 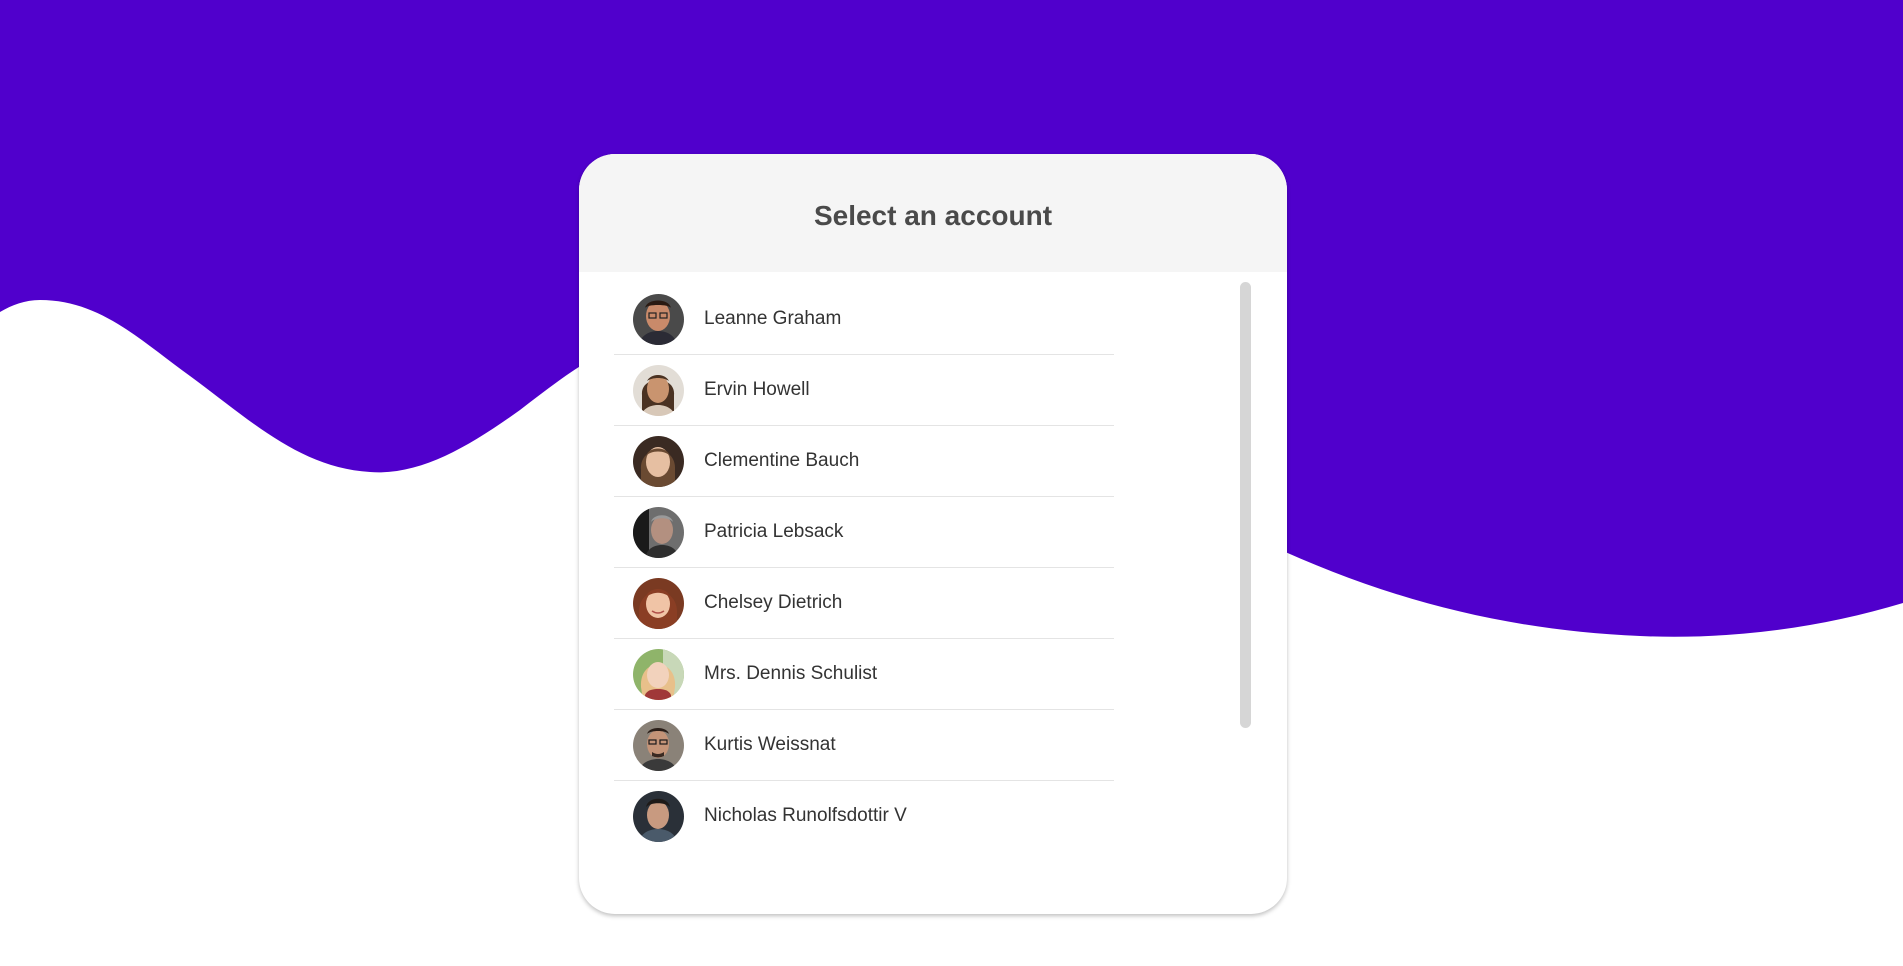 What do you see at coordinates (864, 745) in the screenshot?
I see `account-item-kurtis-weissnat: Kurtis Weissnat` at bounding box center [864, 745].